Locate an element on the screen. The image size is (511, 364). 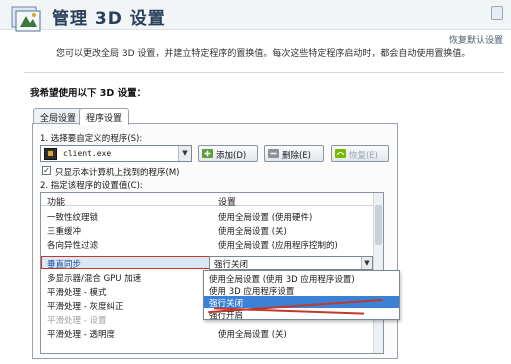
show-local-programs-checkbox: ✓ is located at coordinates (46, 170).